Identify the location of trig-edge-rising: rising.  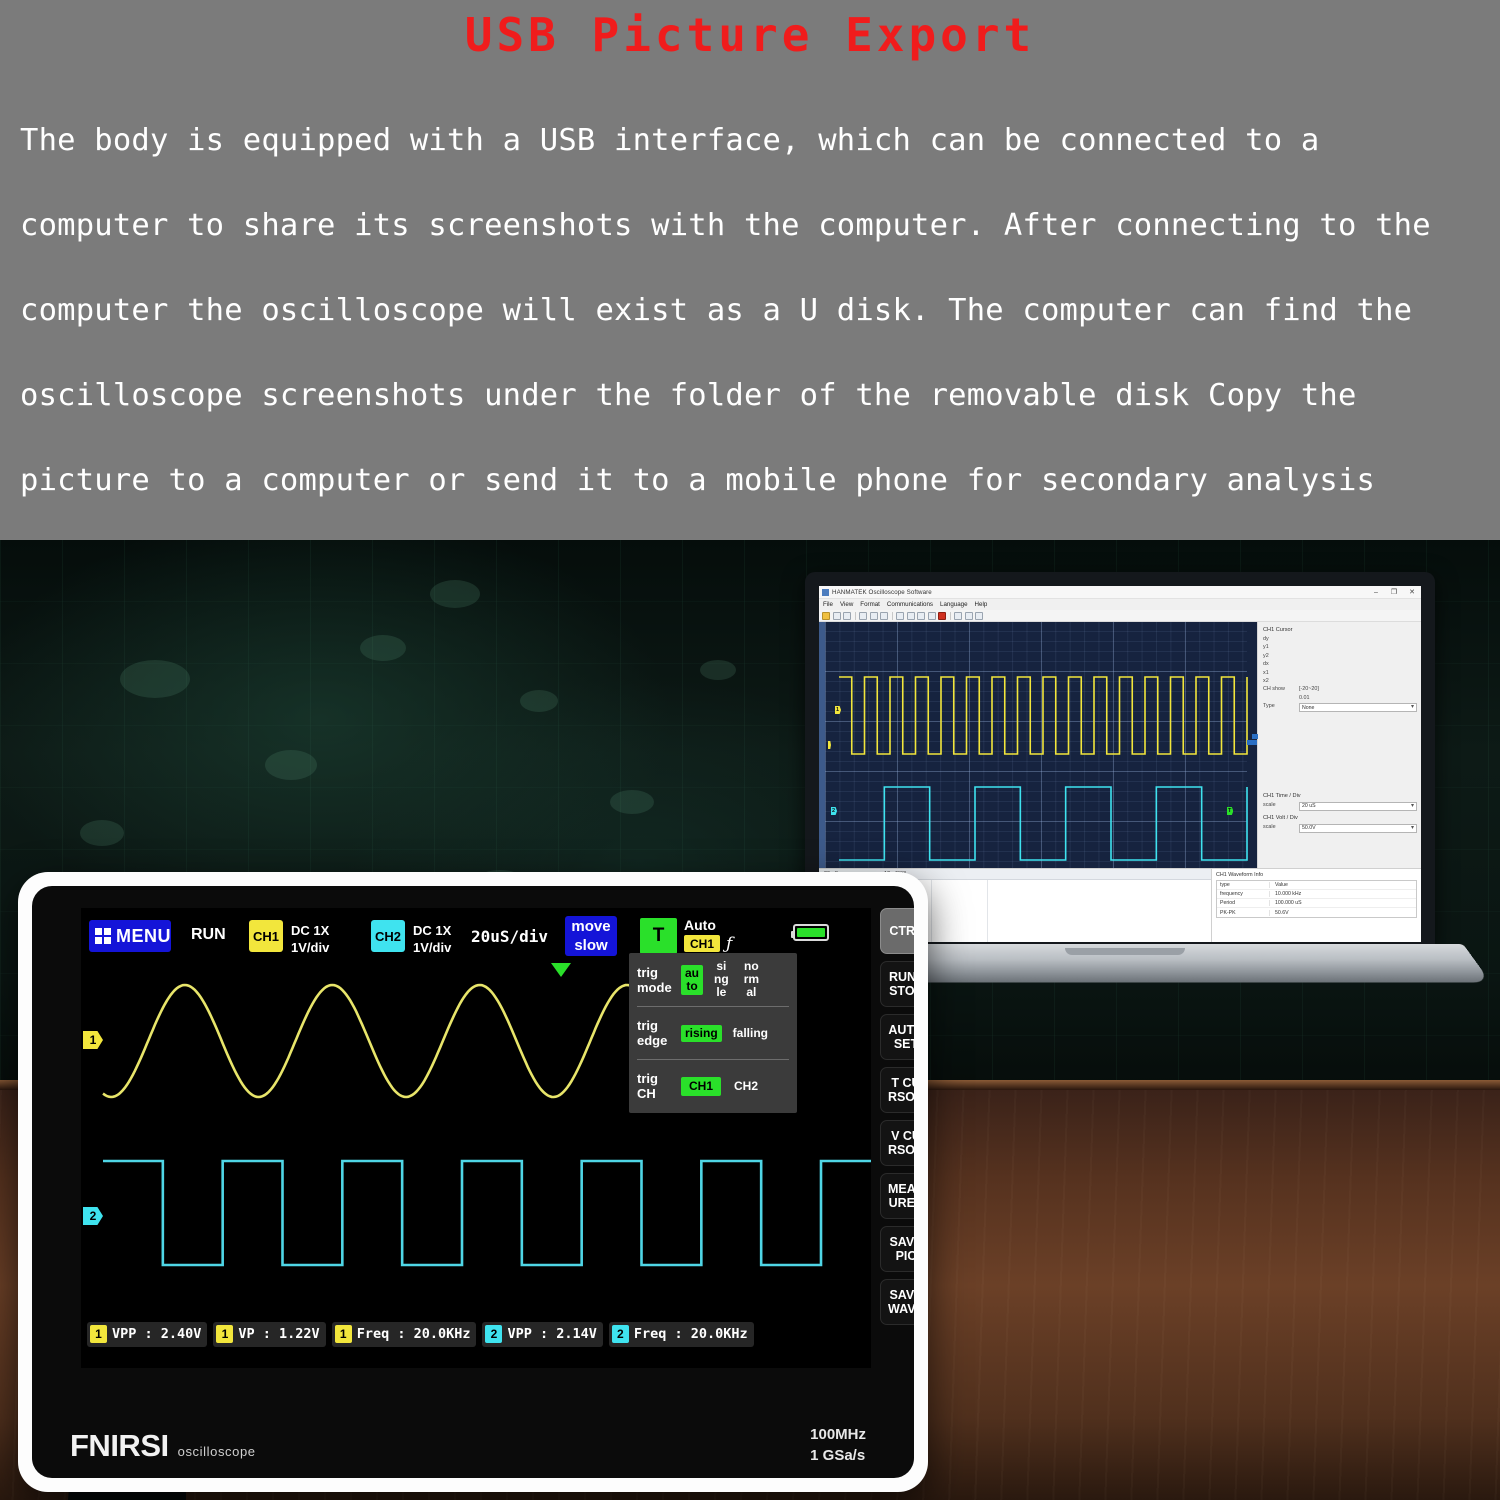
(701, 1033).